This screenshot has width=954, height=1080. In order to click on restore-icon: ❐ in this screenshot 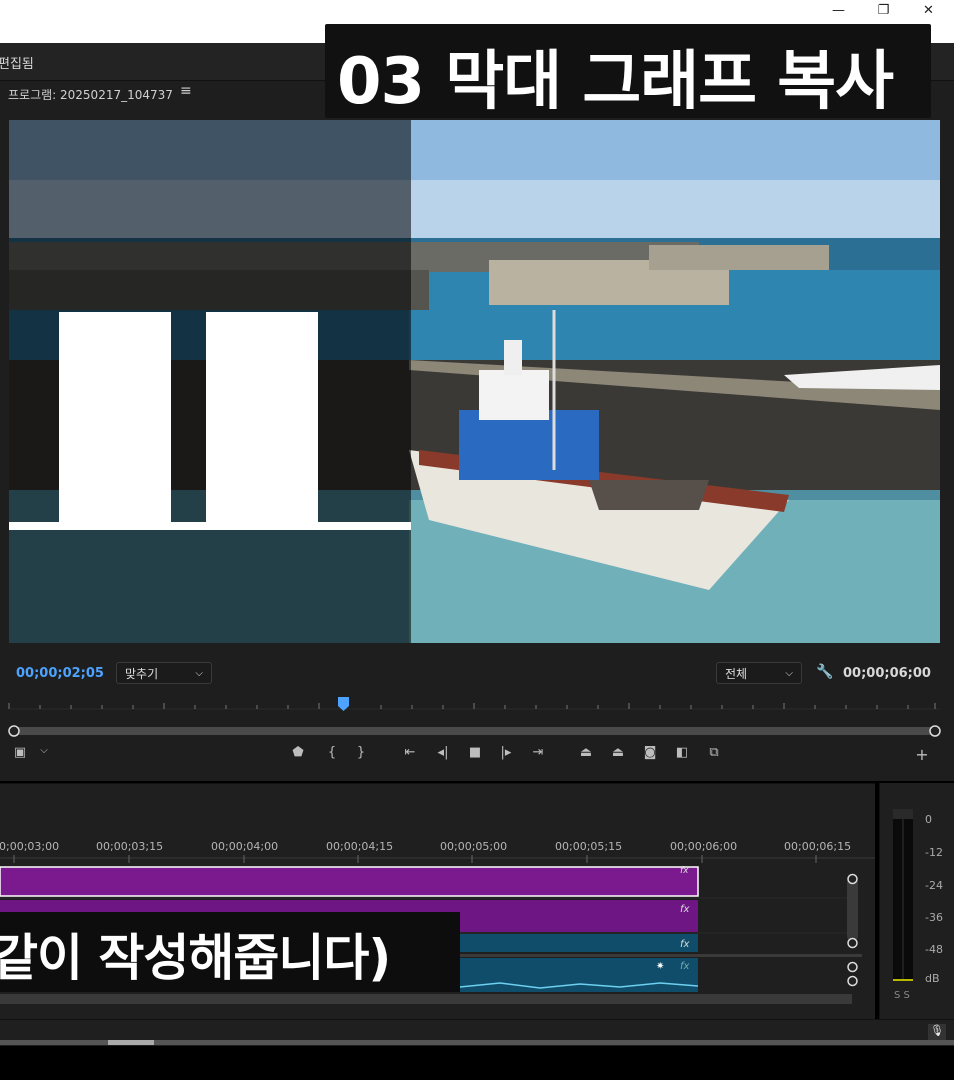, I will do `click(883, 11)`.